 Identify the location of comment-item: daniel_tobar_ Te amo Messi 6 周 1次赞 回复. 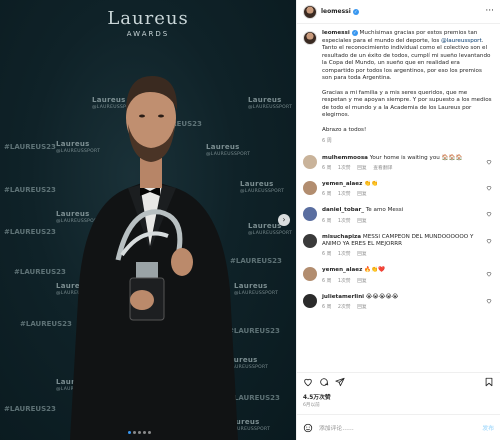
(398, 215).